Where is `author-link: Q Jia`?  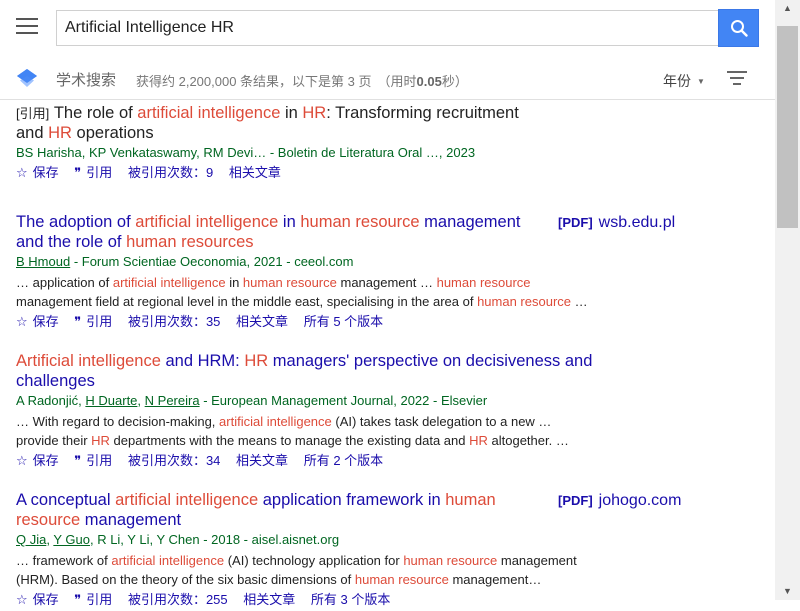
author-link: Q Jia is located at coordinates (31, 539).